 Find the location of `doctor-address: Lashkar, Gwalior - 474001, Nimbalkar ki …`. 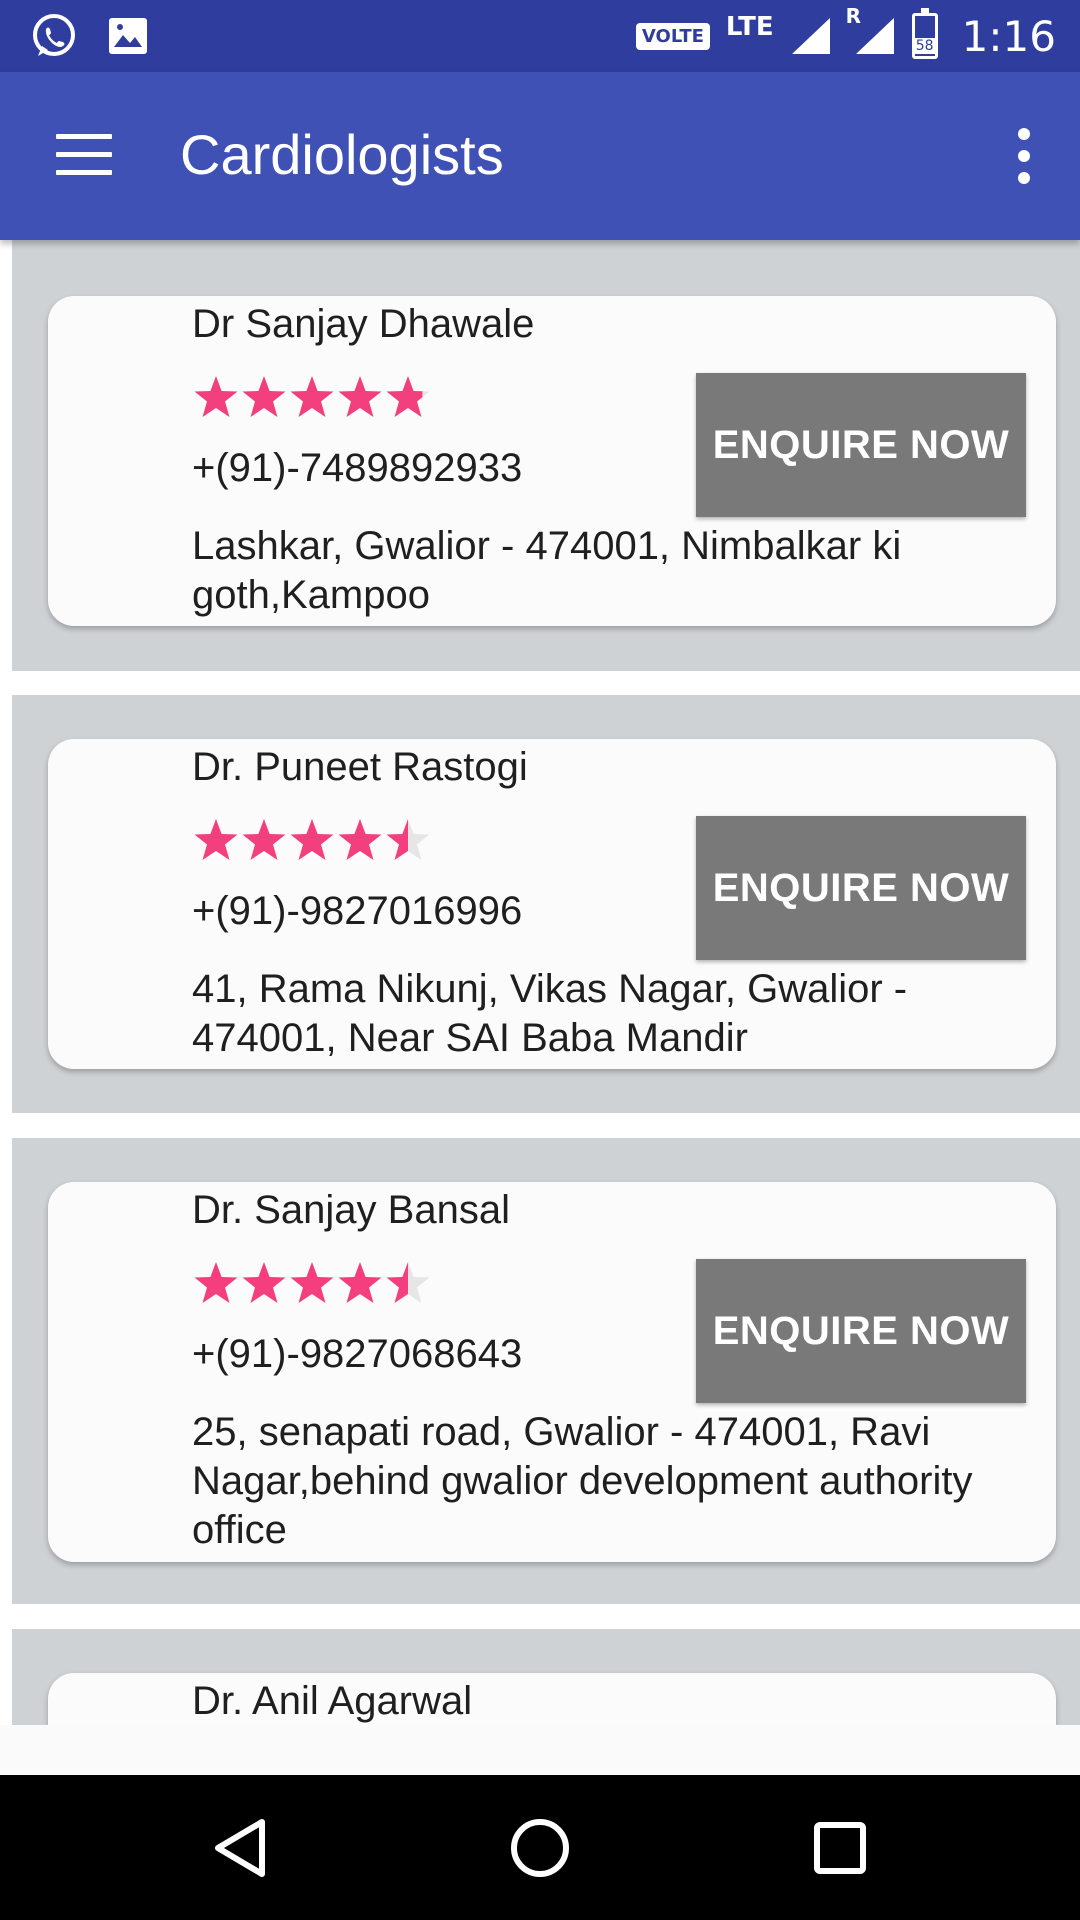

doctor-address: Lashkar, Gwalior - 474001, Nimbalkar ki … is located at coordinates (547, 570).